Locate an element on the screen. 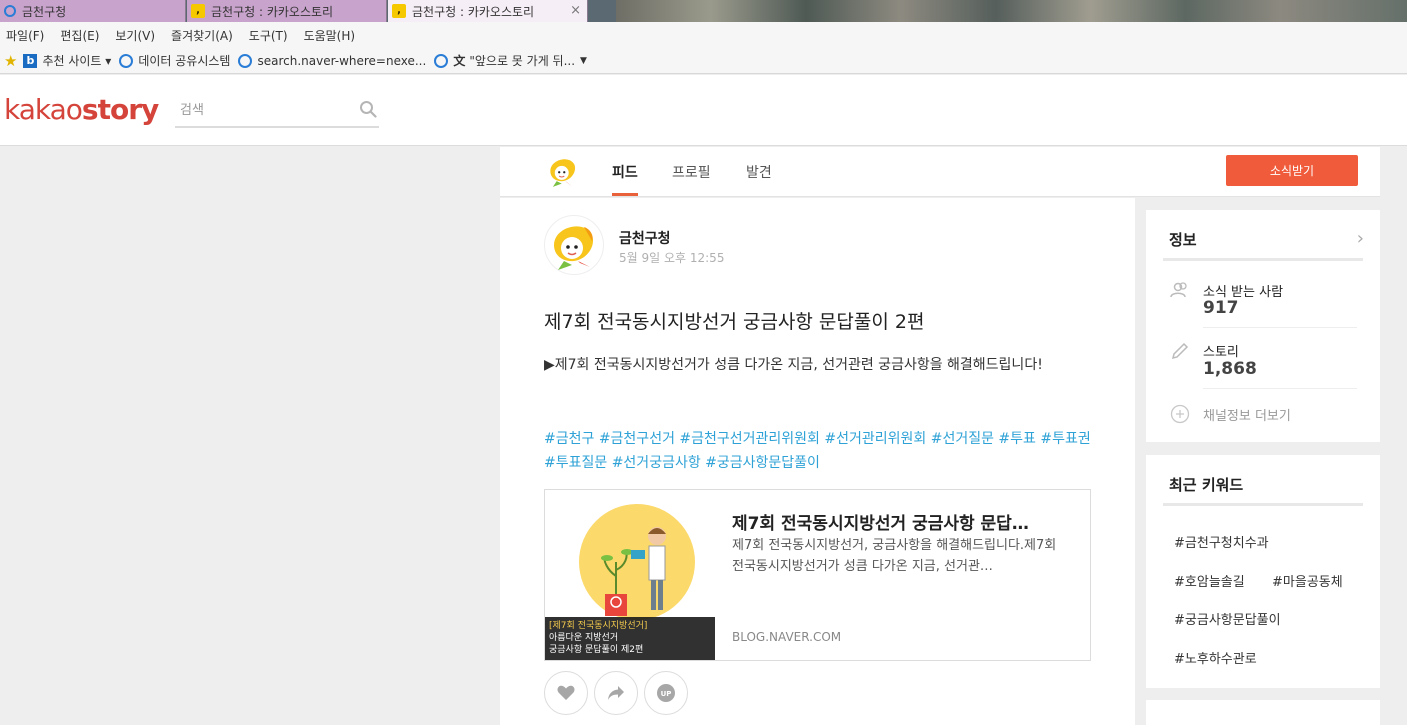  menu-favorites: 즐겨찾기(A) is located at coordinates (202, 35).